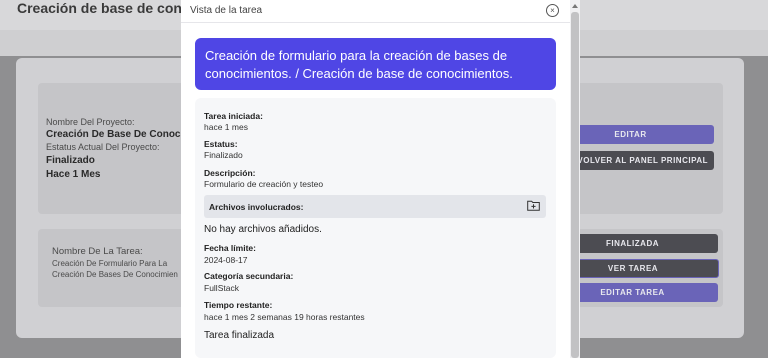 The image size is (768, 358). I want to click on files-section-header: Archivos involucrados:, so click(375, 206).